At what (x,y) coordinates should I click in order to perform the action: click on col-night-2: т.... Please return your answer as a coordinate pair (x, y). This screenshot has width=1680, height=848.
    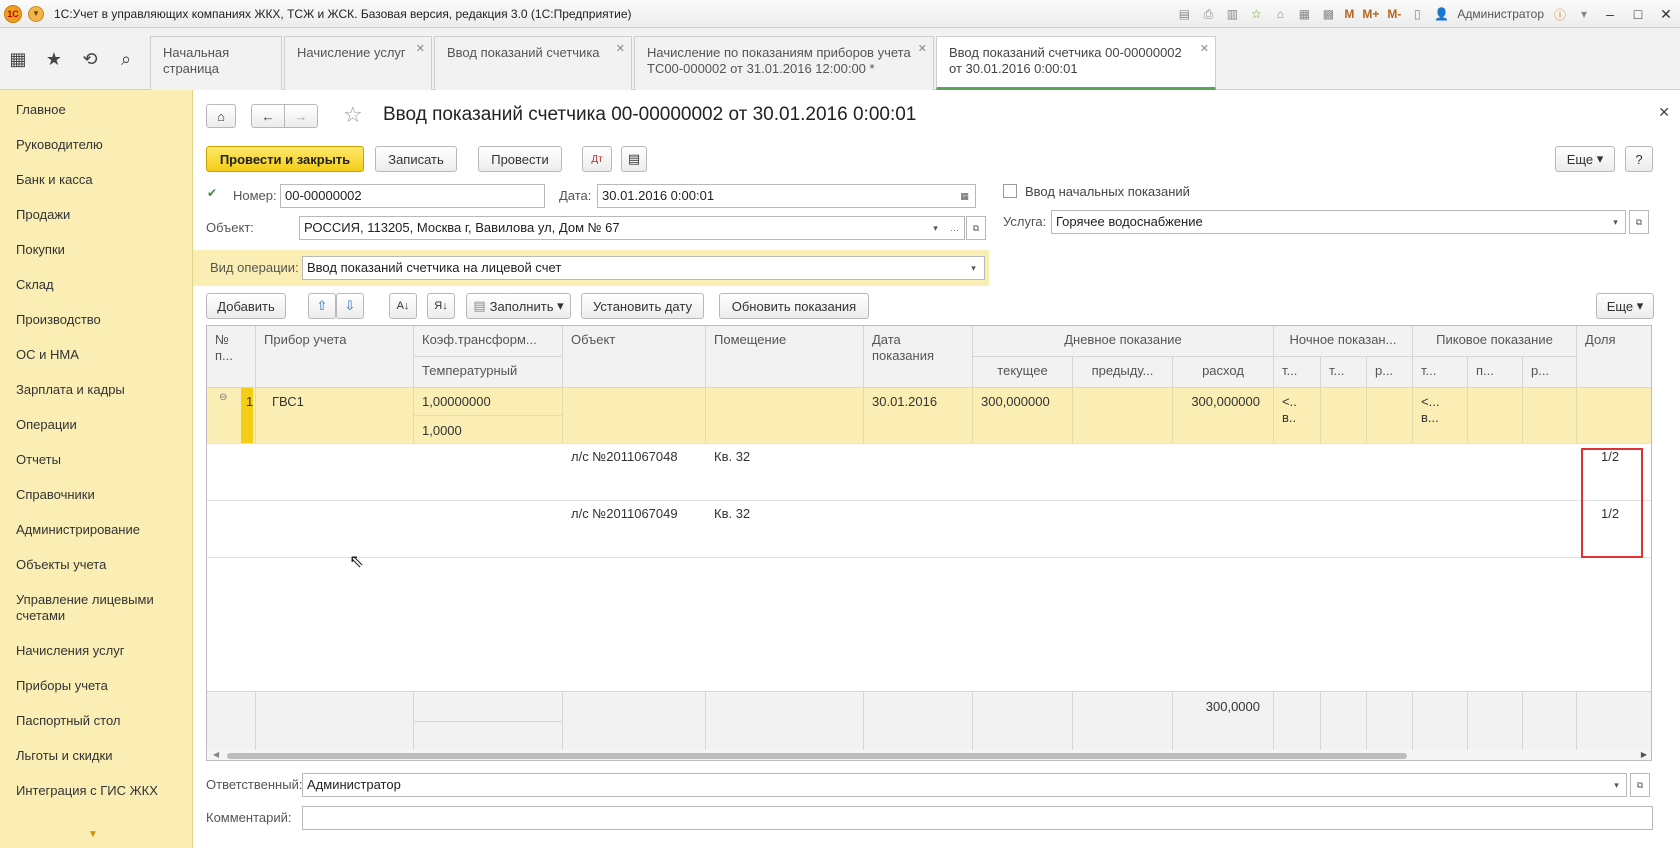
    Looking at the image, I should click on (1344, 372).